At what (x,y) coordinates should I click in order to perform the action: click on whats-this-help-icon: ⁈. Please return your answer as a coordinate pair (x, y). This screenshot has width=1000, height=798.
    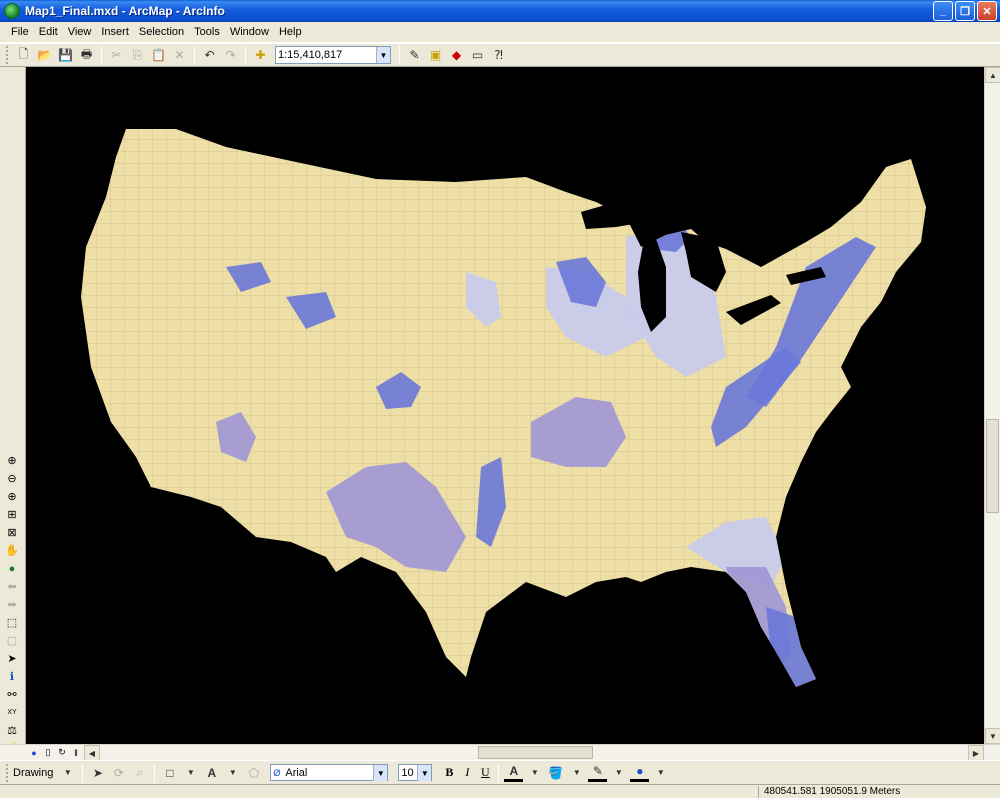
    Looking at the image, I should click on (498, 55).